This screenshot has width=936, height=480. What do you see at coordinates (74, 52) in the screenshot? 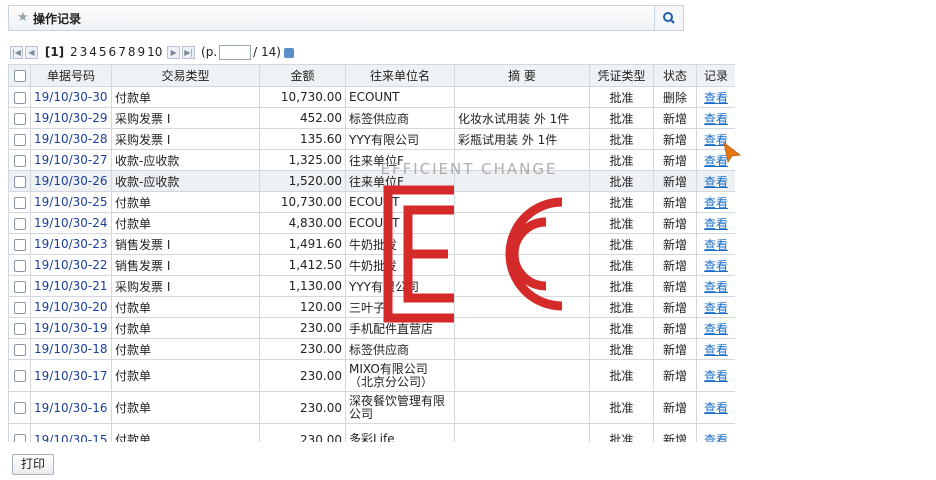
I see `page-link: 2` at bounding box center [74, 52].